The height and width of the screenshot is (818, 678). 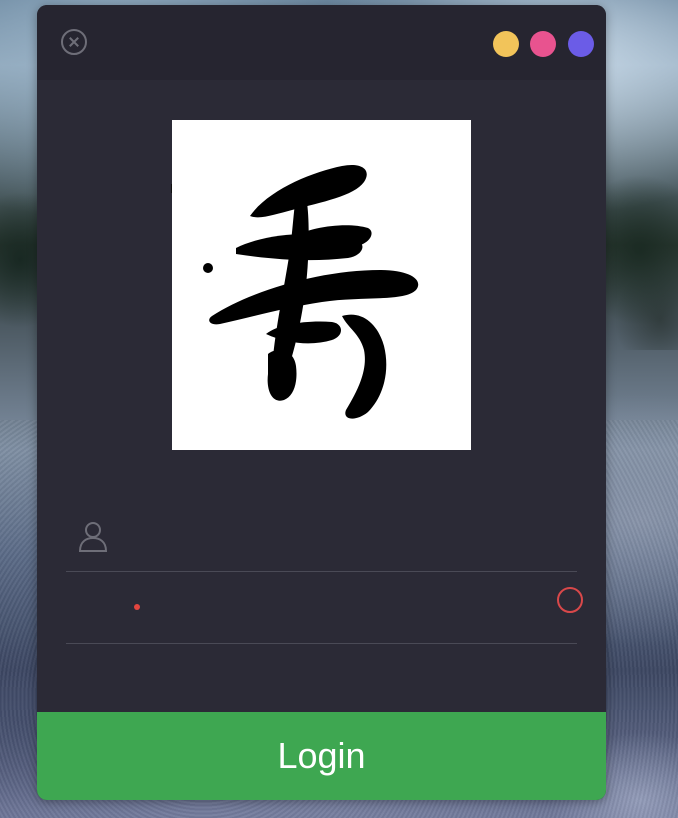 What do you see at coordinates (570, 600) in the screenshot?
I see `loading-ring-icon` at bounding box center [570, 600].